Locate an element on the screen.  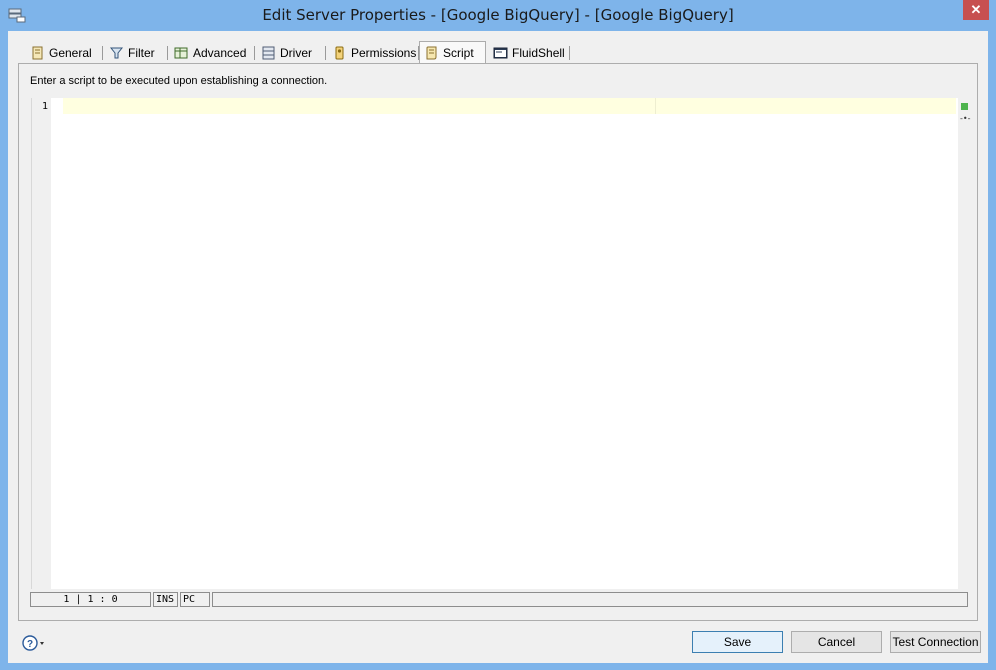
tab-driver-label: Driver is located at coordinates (296, 53).